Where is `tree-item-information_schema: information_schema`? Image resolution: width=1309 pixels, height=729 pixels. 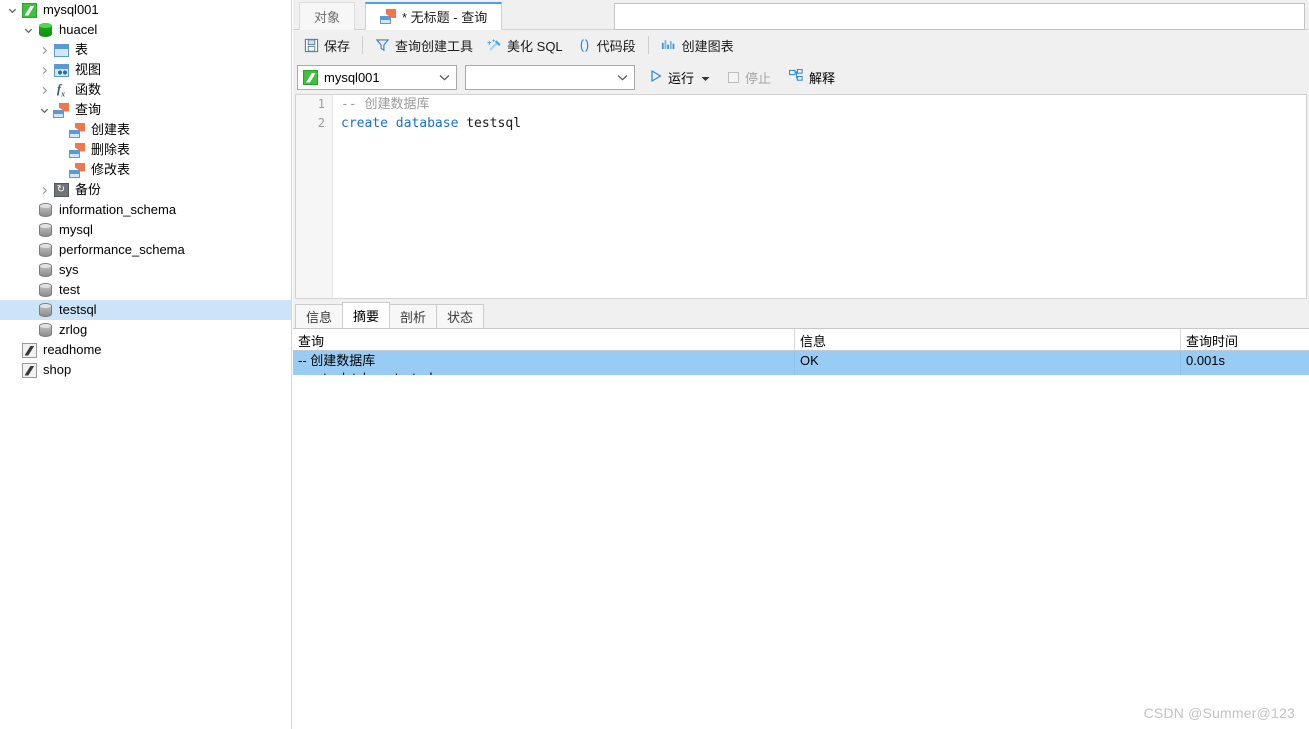 tree-item-information_schema: information_schema is located at coordinates (145, 210).